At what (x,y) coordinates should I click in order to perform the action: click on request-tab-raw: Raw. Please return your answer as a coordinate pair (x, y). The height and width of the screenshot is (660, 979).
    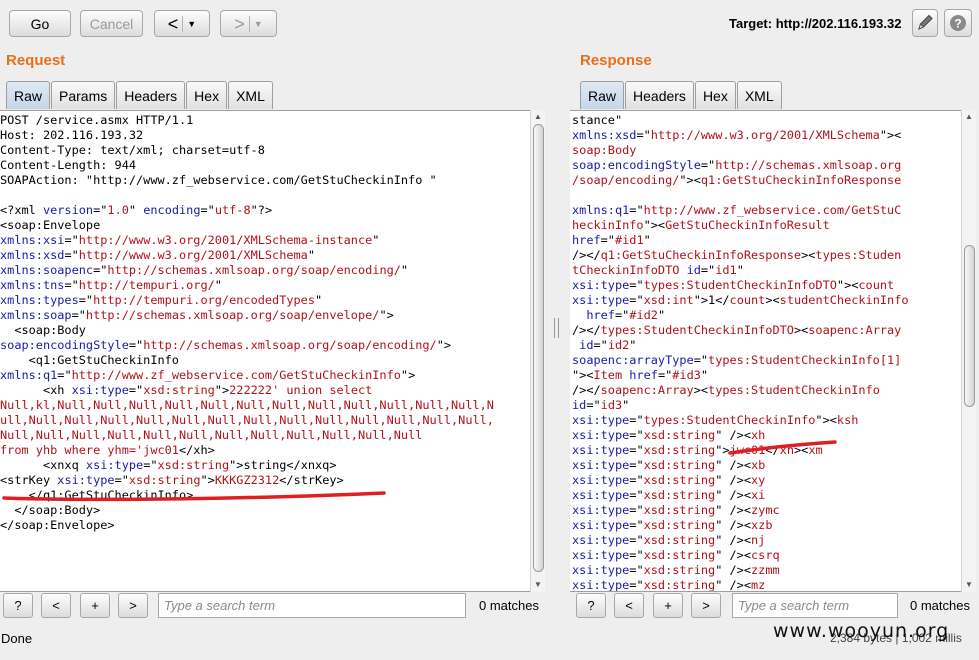
    Looking at the image, I should click on (28, 95).